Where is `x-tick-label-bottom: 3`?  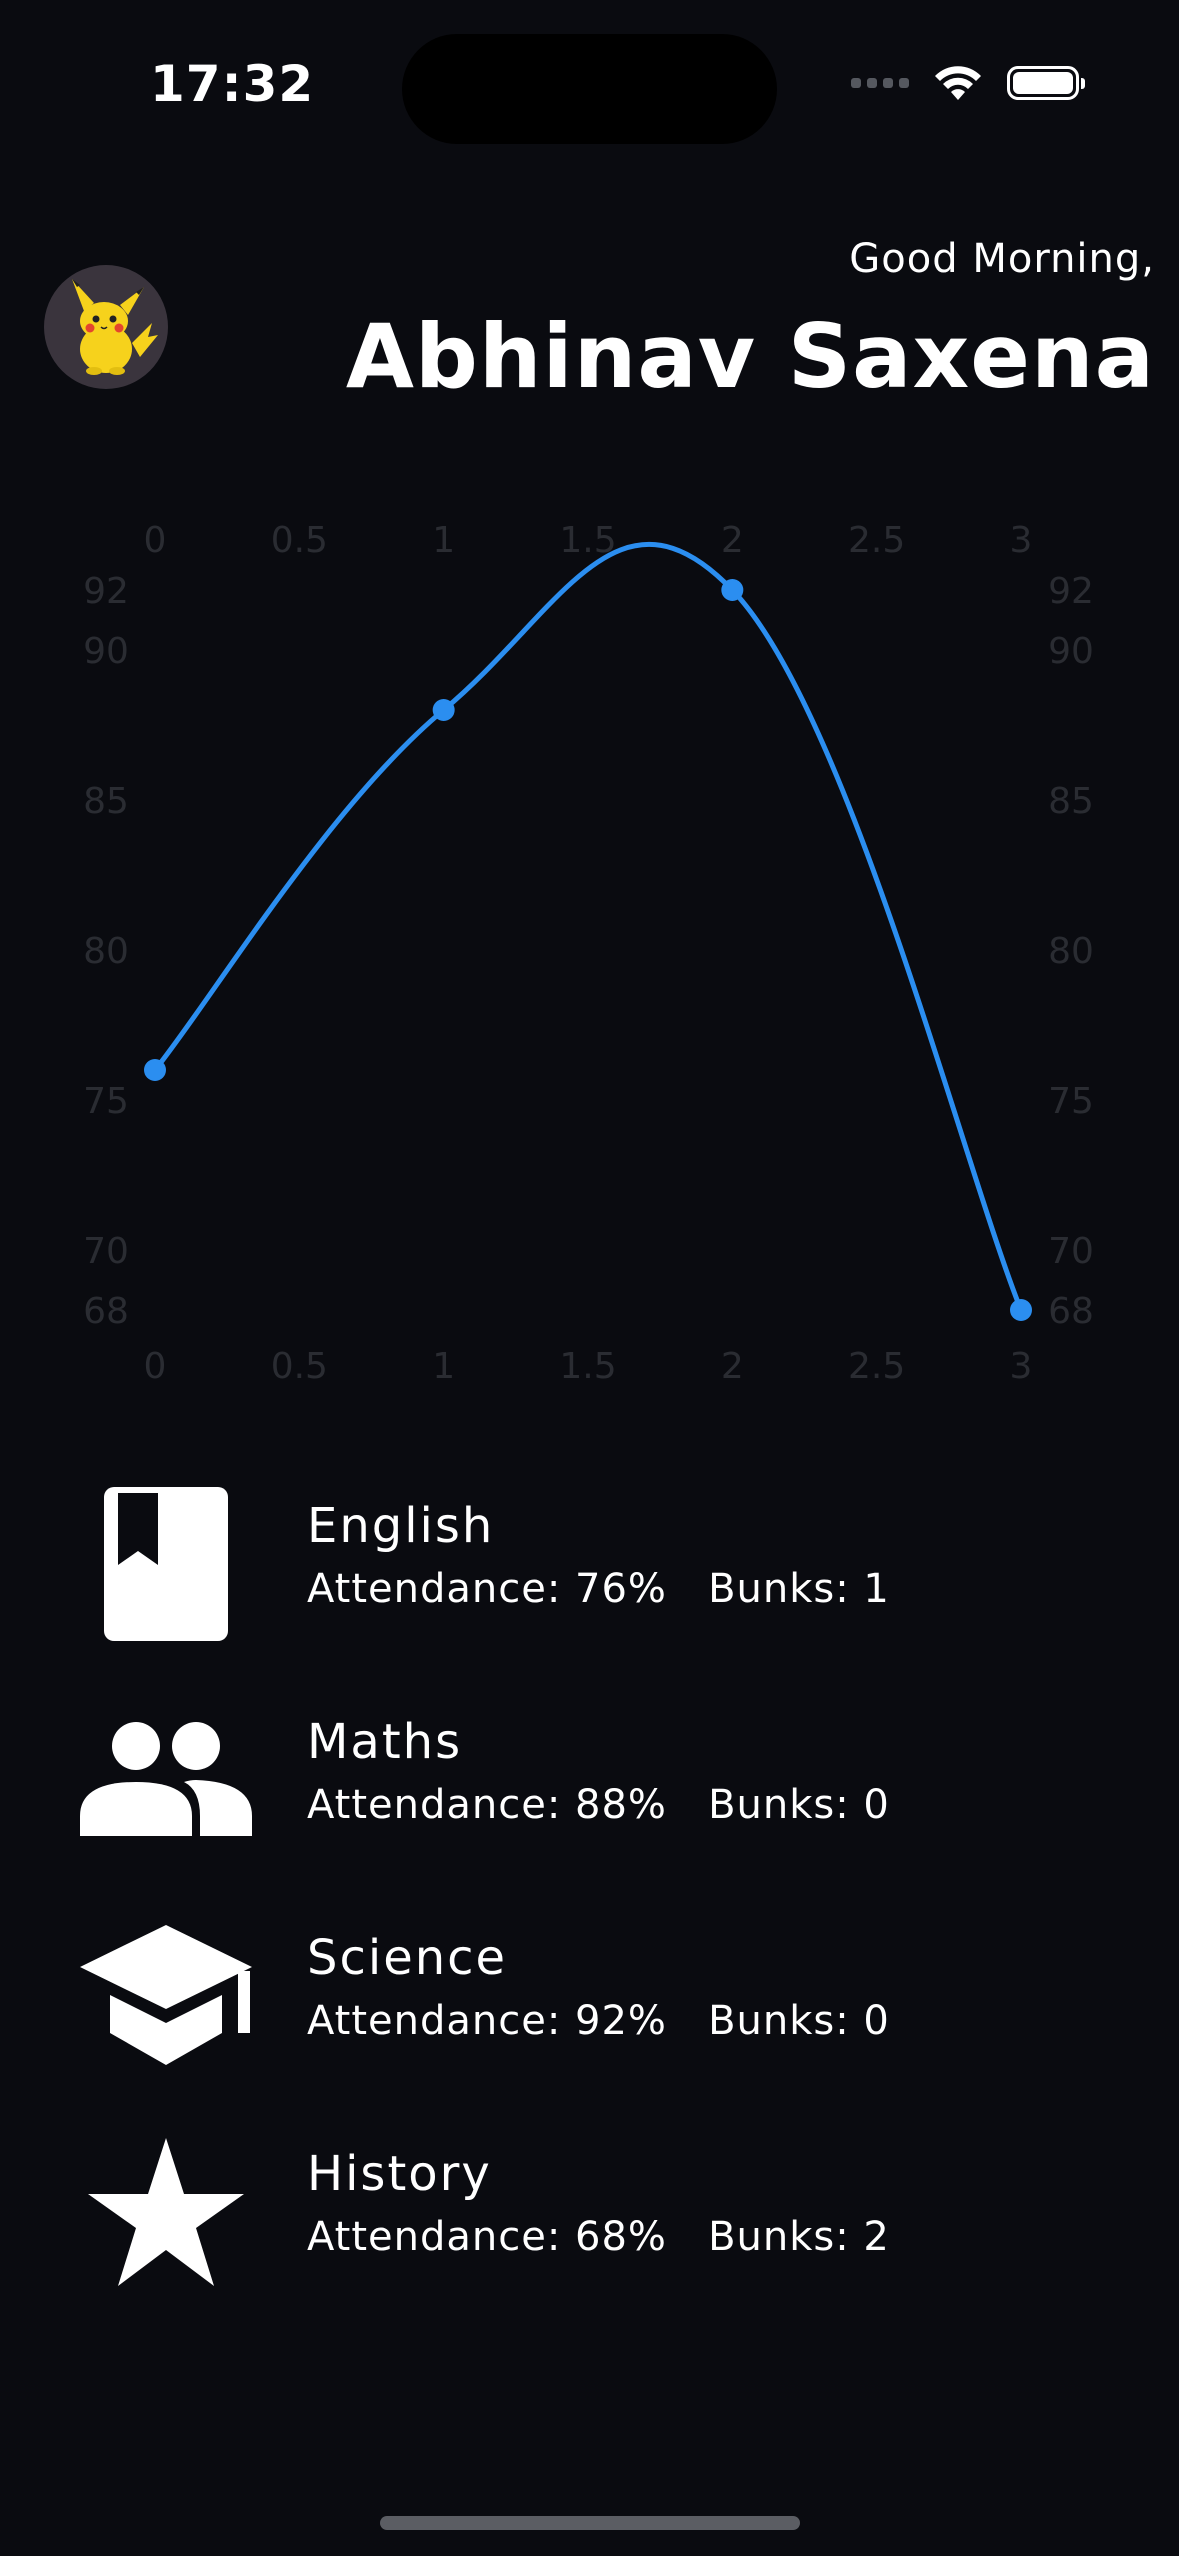 x-tick-label-bottom: 3 is located at coordinates (1021, 1366).